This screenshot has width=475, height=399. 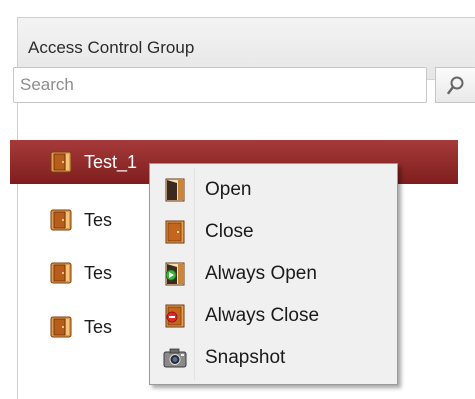 I want to click on camera-icon, so click(x=175, y=358).